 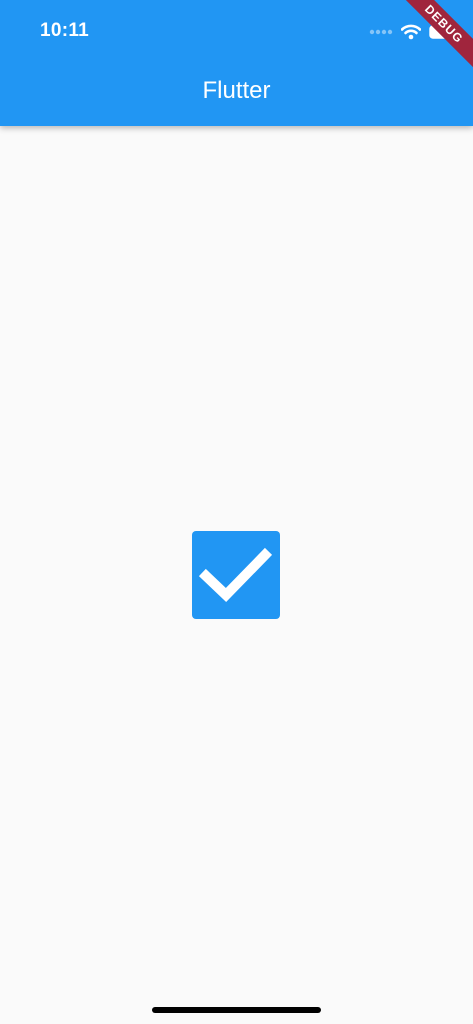 What do you see at coordinates (65, 30) in the screenshot?
I see `status-time: 10:11` at bounding box center [65, 30].